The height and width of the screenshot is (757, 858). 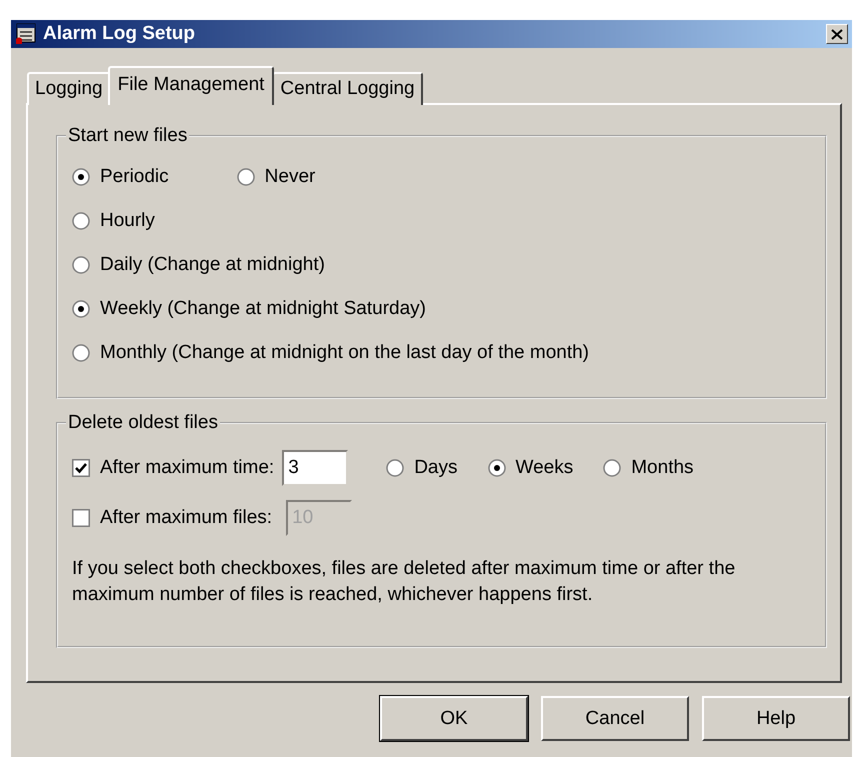 What do you see at coordinates (648, 468) in the screenshot?
I see `radio-option: Months` at bounding box center [648, 468].